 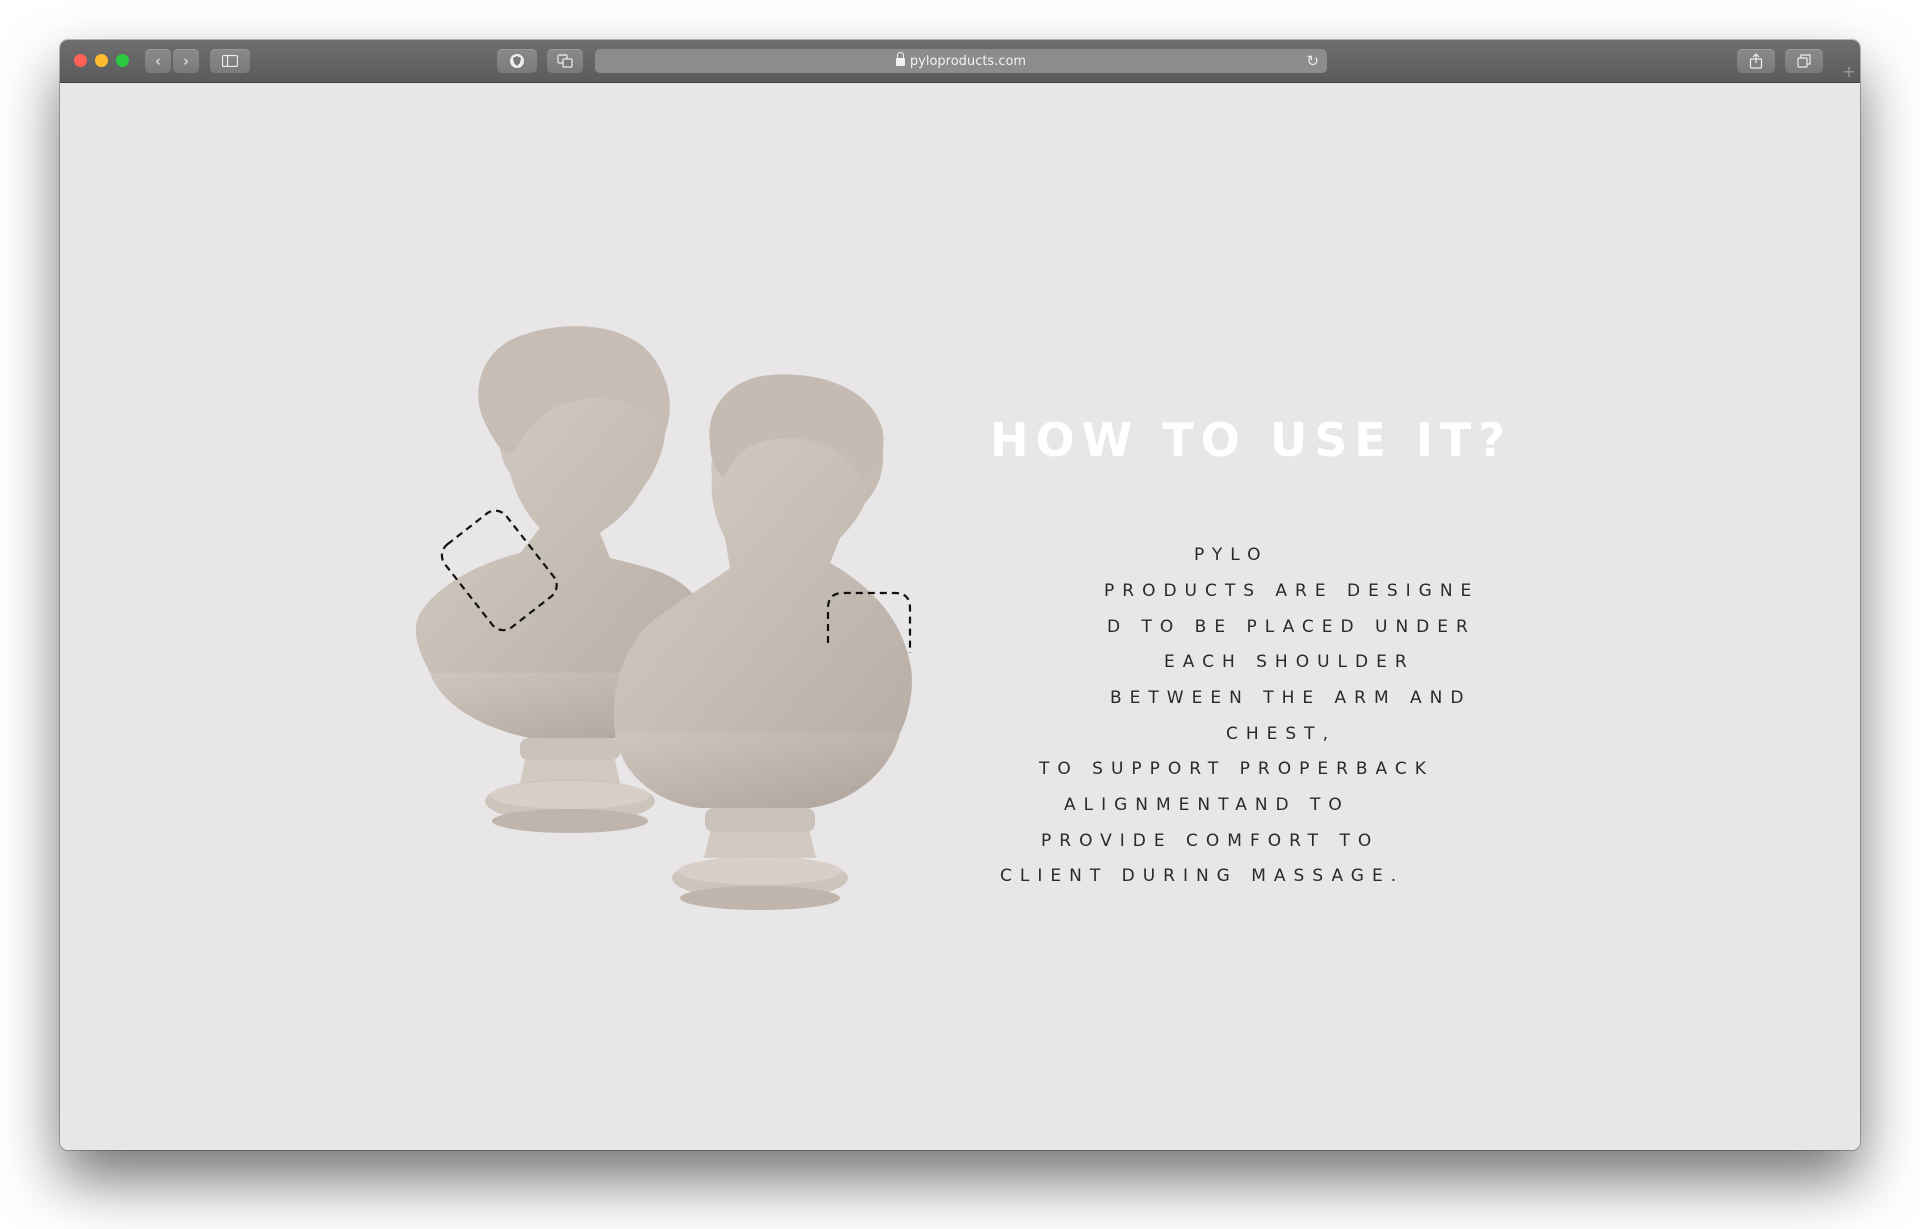 I want to click on url-text: pyloproducts.com, so click(x=968, y=61).